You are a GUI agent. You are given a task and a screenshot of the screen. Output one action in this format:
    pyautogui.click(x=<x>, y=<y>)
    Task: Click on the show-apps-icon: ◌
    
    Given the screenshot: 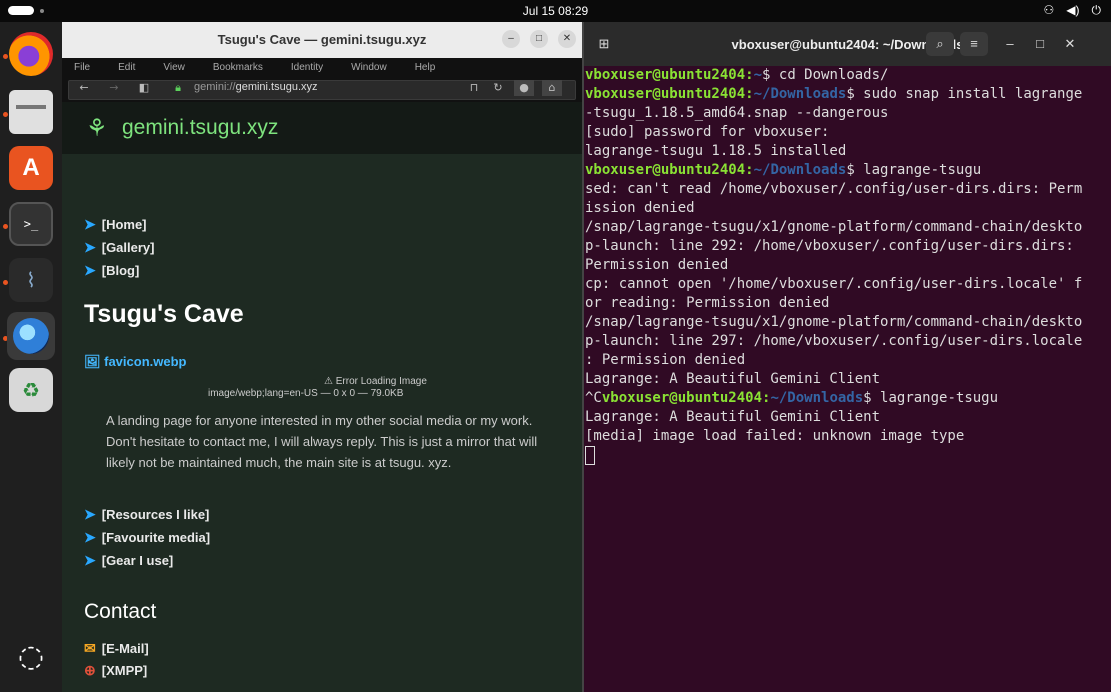 What is the action you would take?
    pyautogui.click(x=31, y=656)
    